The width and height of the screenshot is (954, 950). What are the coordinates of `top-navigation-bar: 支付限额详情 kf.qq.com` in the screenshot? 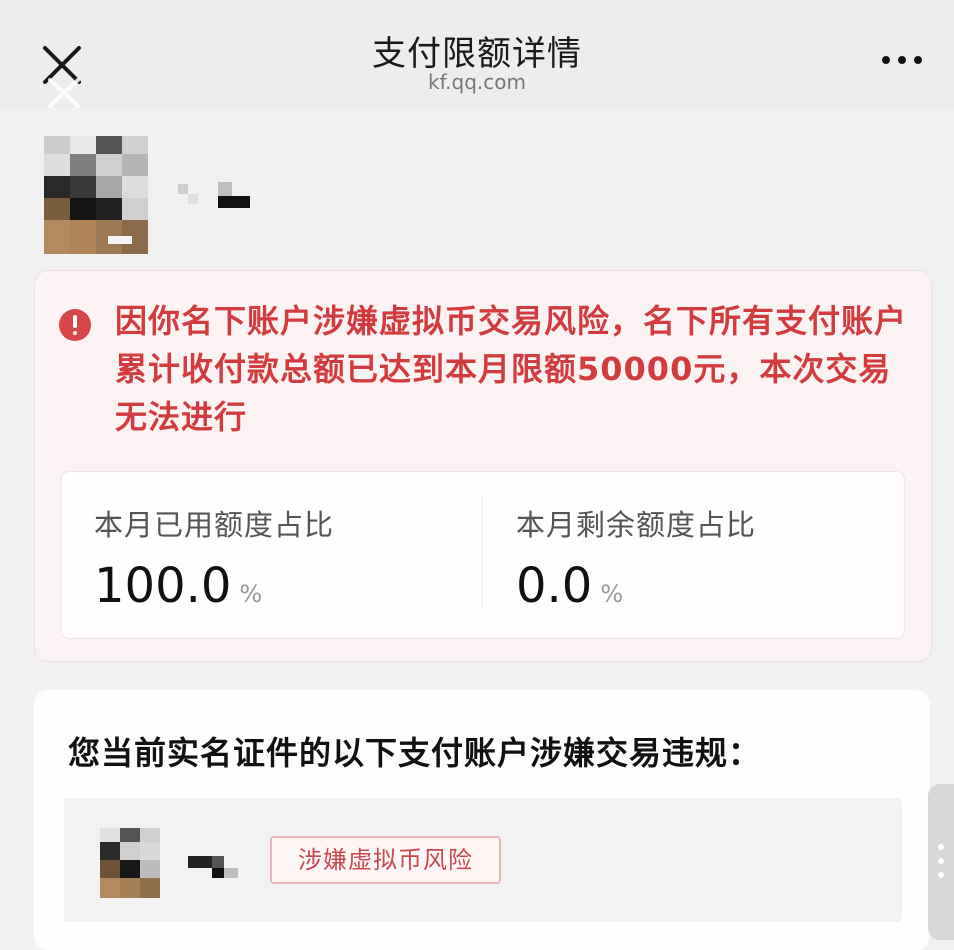 It's located at (477, 54).